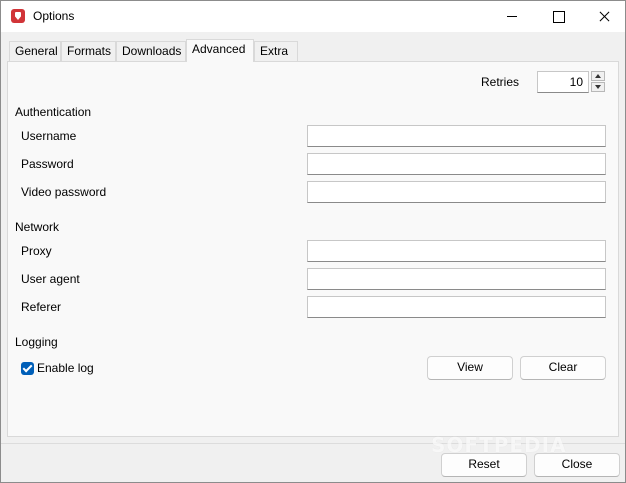 This screenshot has width=626, height=483. What do you see at coordinates (88, 51) in the screenshot?
I see `tab-formats: Formats` at bounding box center [88, 51].